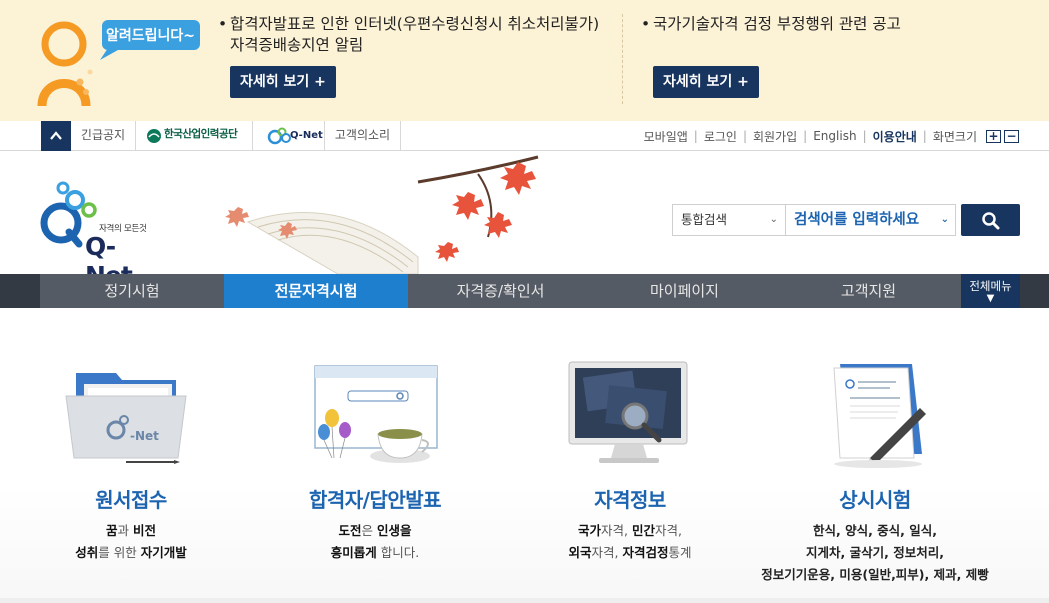 The image size is (1049, 603). Describe the element at coordinates (791, 56) in the screenshot. I see `notice-item-2: 국가기술자격 검정 부정행위 관련 공고 자세히 보기 +` at that location.